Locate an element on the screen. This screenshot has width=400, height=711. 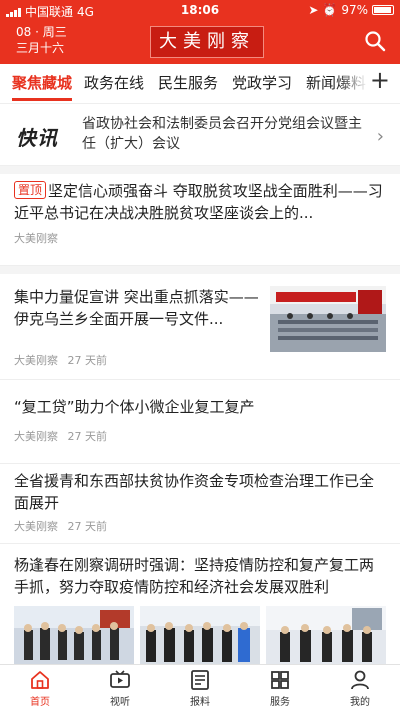
home-icon is located at coordinates (40, 680).